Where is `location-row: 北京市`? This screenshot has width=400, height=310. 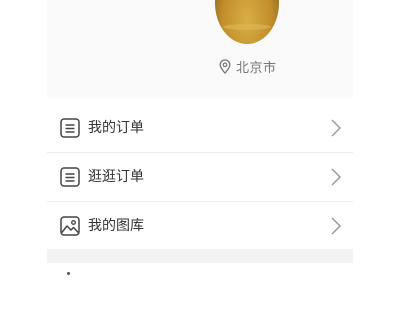 location-row: 北京市 is located at coordinates (248, 66).